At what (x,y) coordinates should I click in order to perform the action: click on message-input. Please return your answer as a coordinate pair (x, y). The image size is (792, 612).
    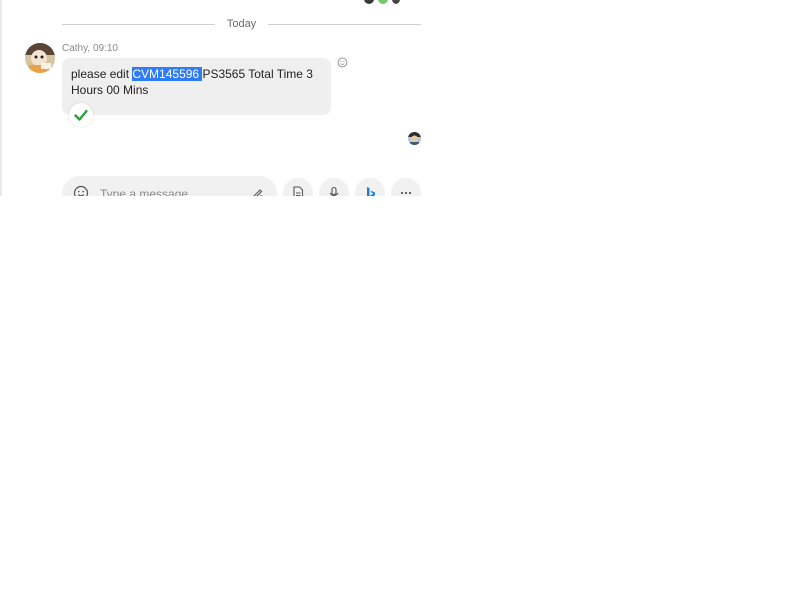
    Looking at the image, I should click on (175, 191).